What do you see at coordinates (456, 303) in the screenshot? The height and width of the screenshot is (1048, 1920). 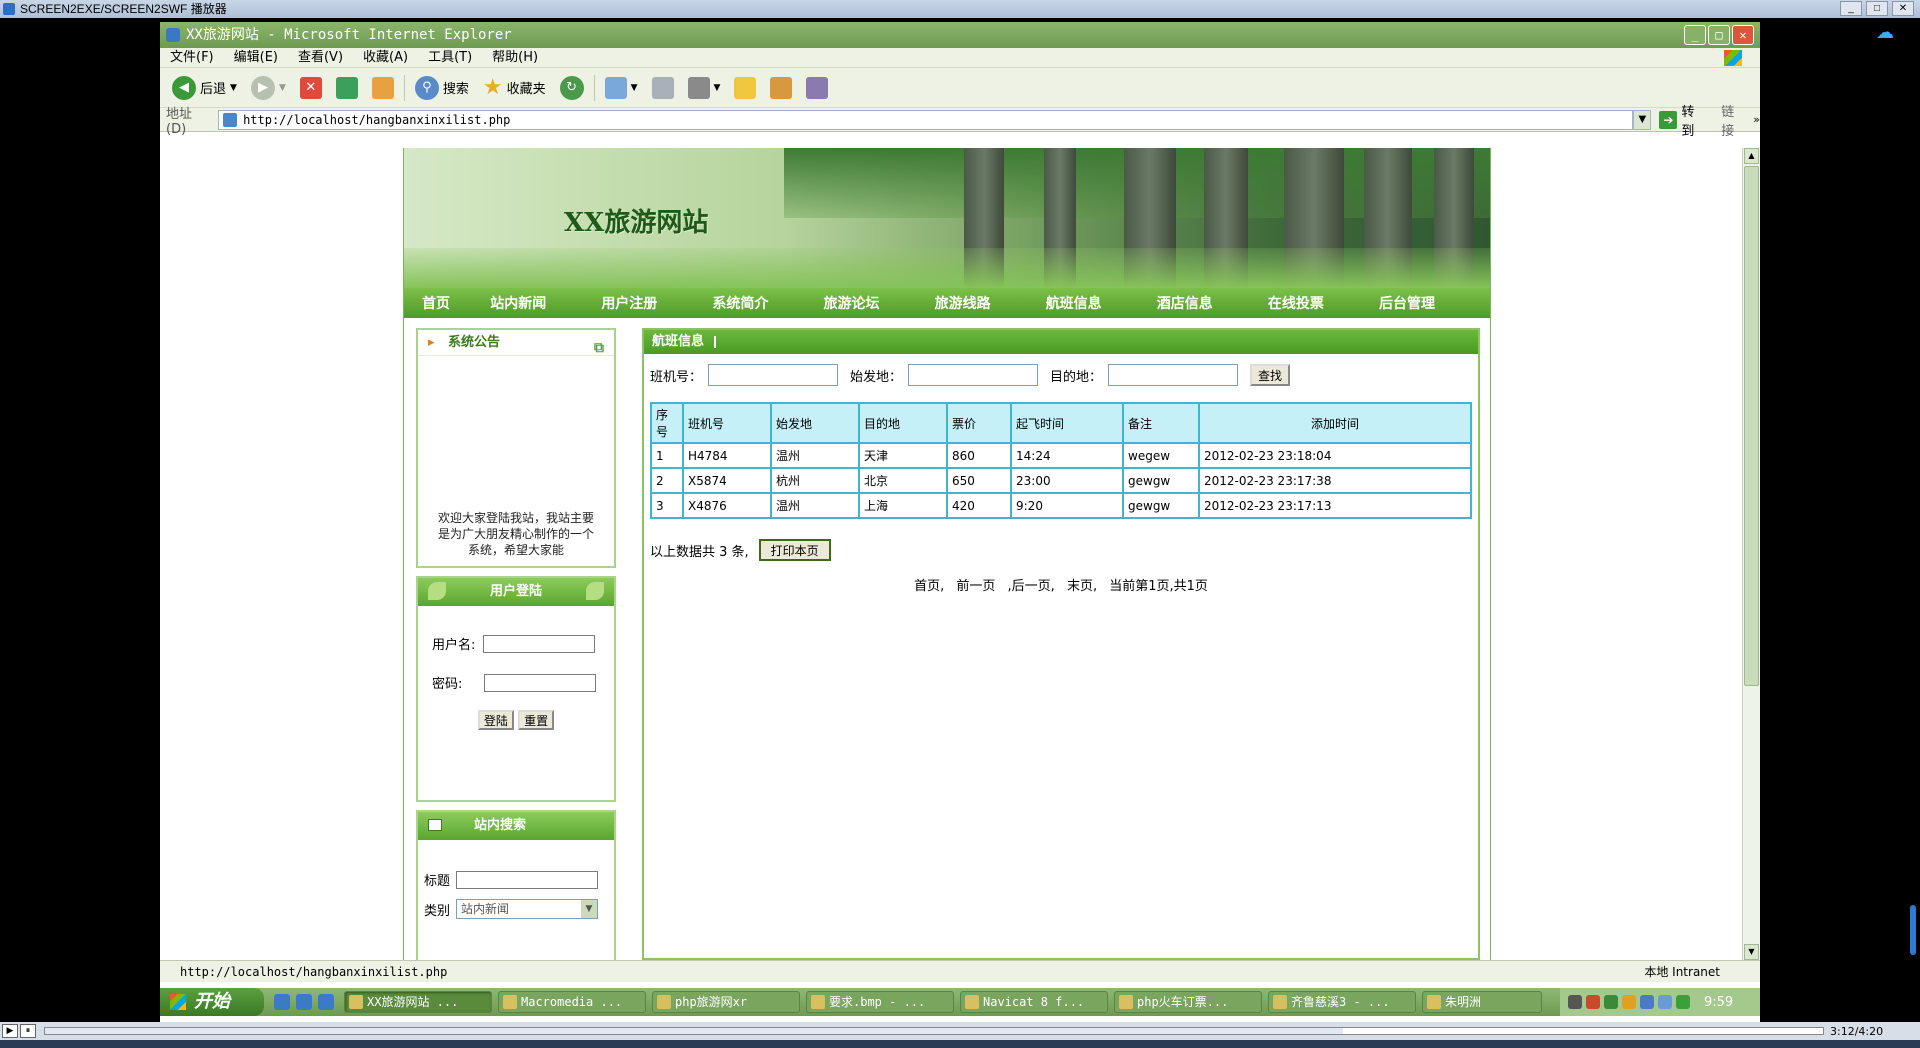 I see `nav-home: 首页` at bounding box center [456, 303].